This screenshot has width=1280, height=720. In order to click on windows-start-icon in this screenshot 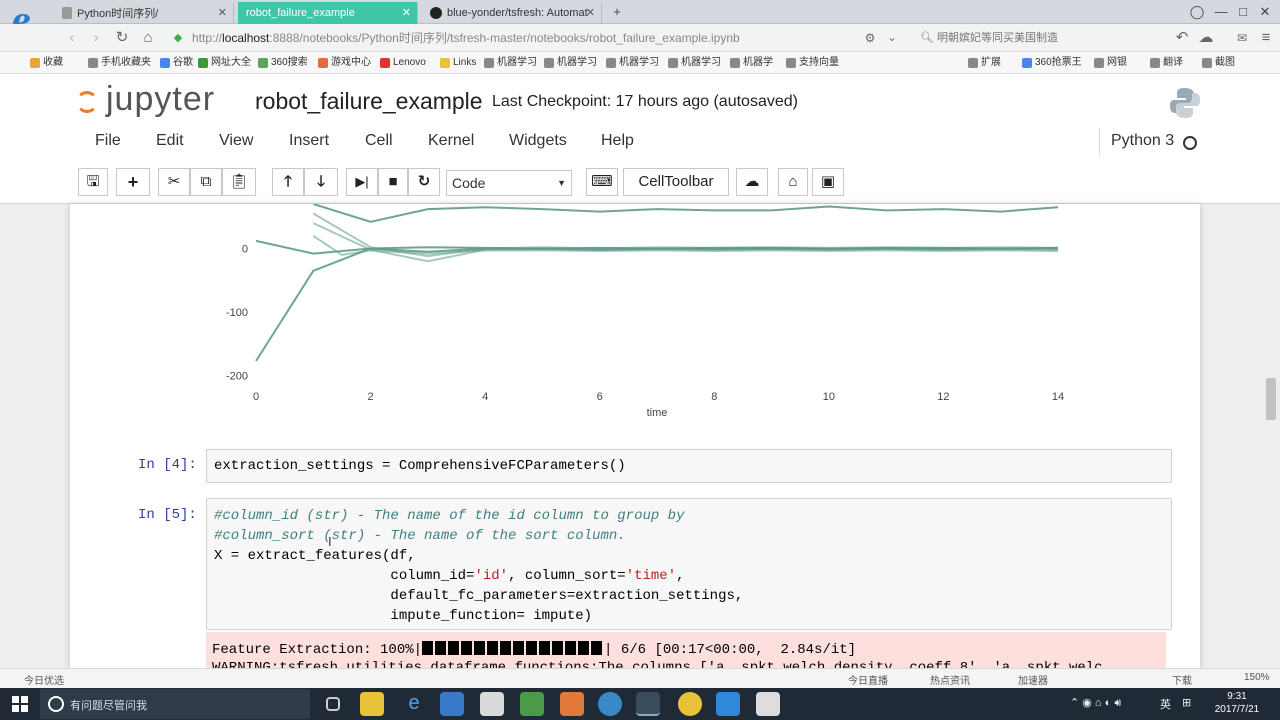, I will do `click(20, 704)`.